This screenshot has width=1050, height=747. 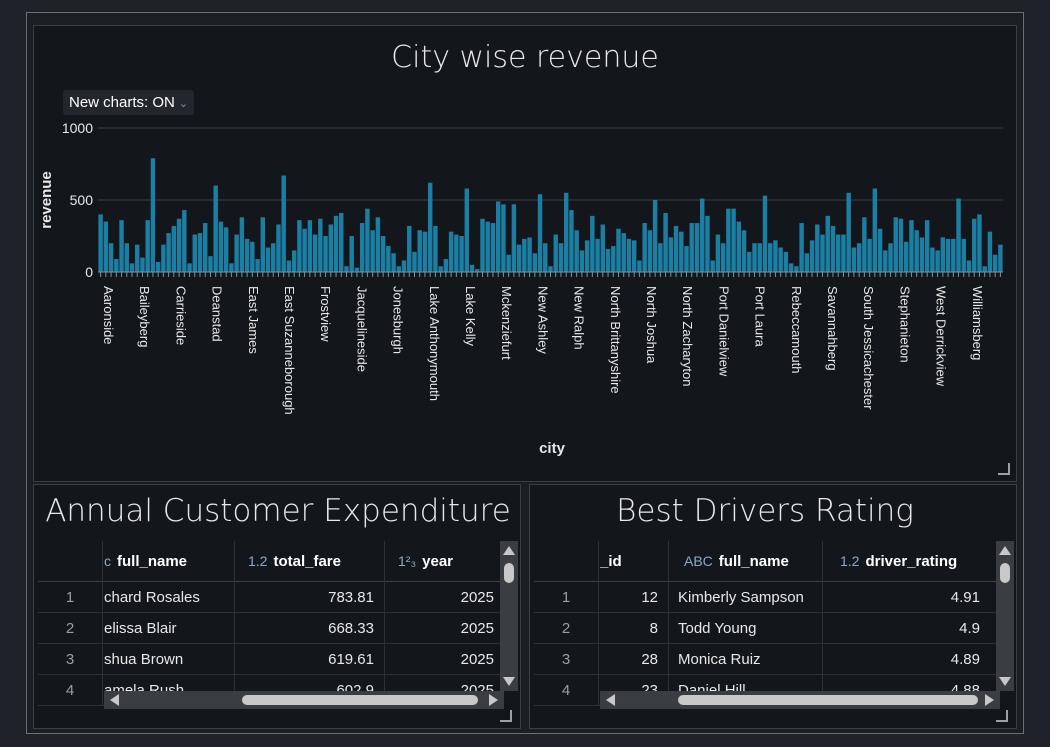 What do you see at coordinates (767, 628) in the screenshot?
I see `table-row: 2 8 Todd Young 4.9` at bounding box center [767, 628].